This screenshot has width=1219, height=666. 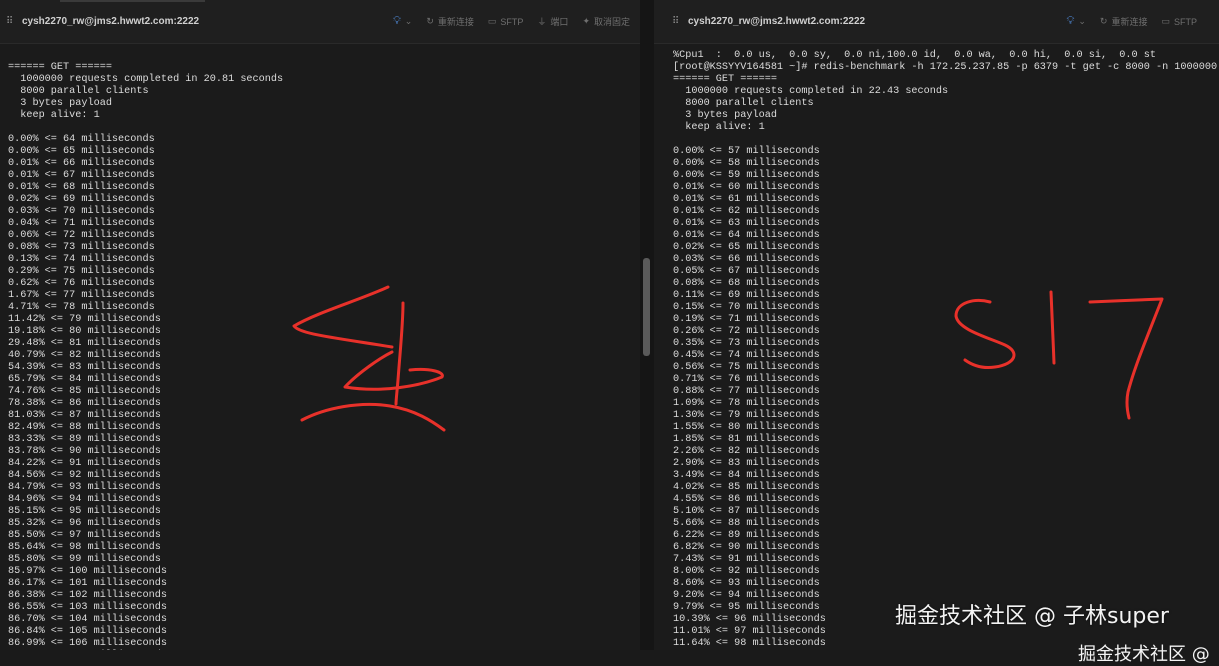 I want to click on terminal-line: 54.39% <= 83 milliseconds, so click(x=84, y=367).